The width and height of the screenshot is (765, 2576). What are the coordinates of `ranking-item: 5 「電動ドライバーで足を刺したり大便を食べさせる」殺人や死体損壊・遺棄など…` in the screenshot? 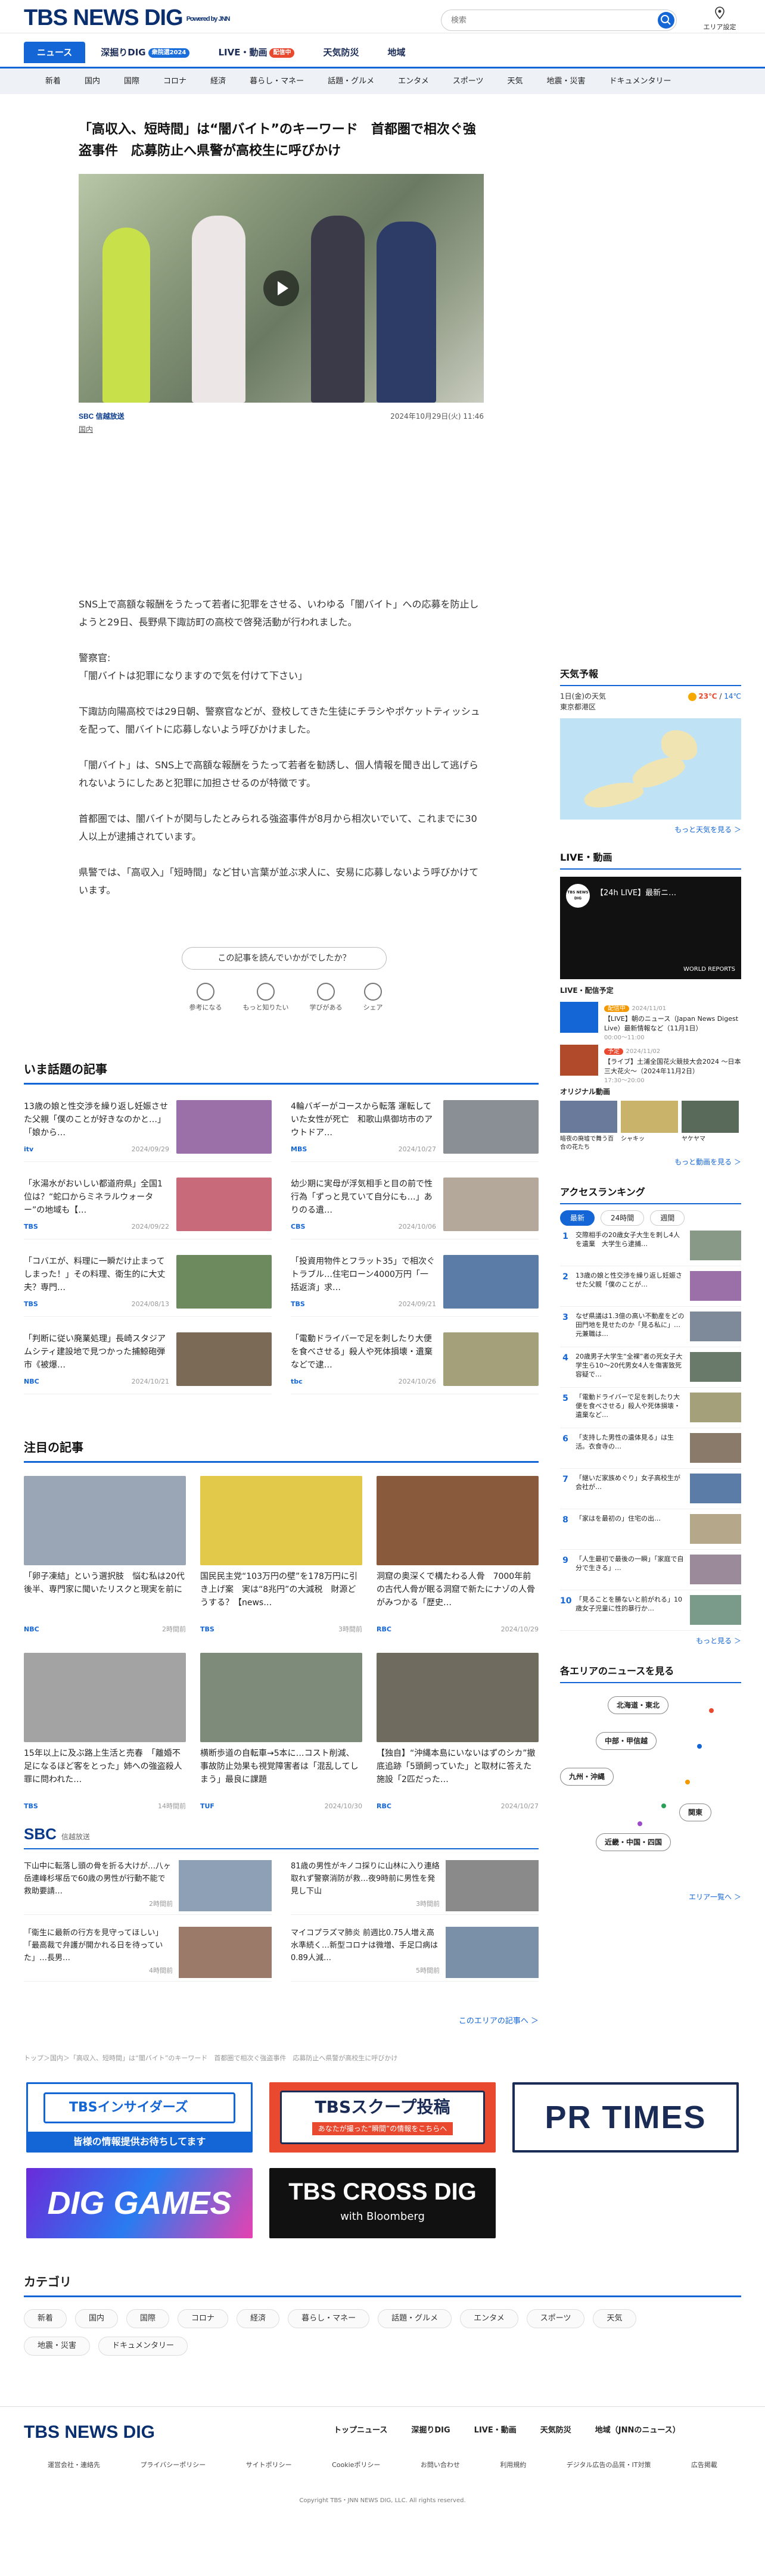 It's located at (650, 1410).